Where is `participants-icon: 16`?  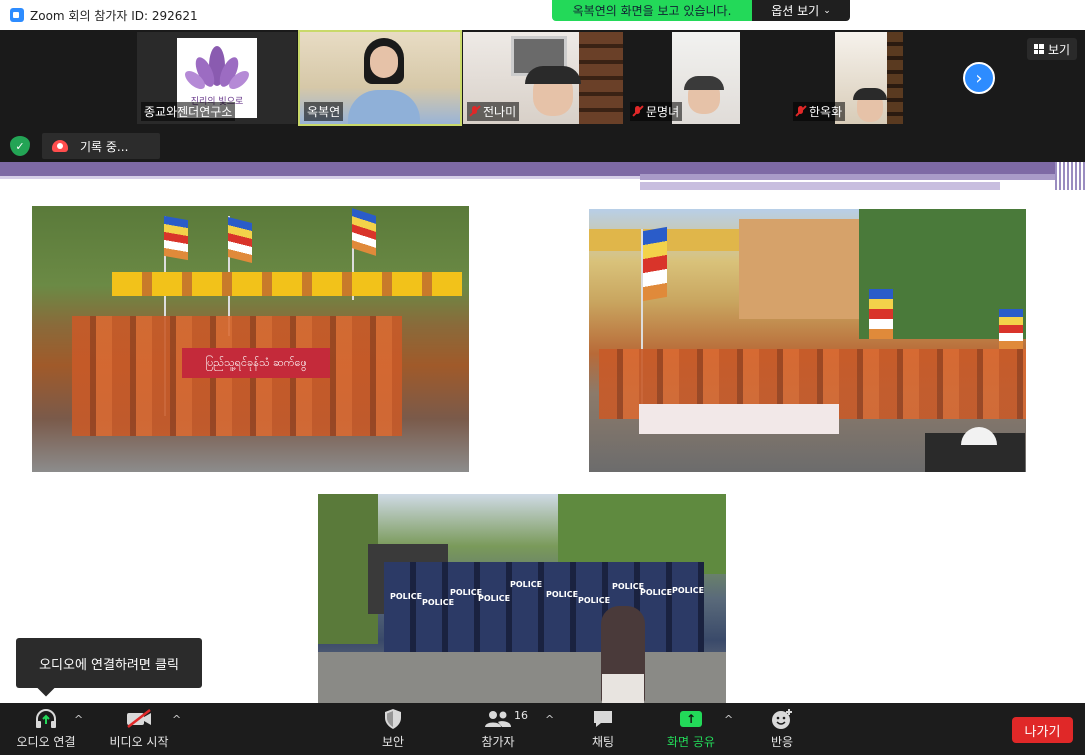 participants-icon: 16 is located at coordinates (506, 719).